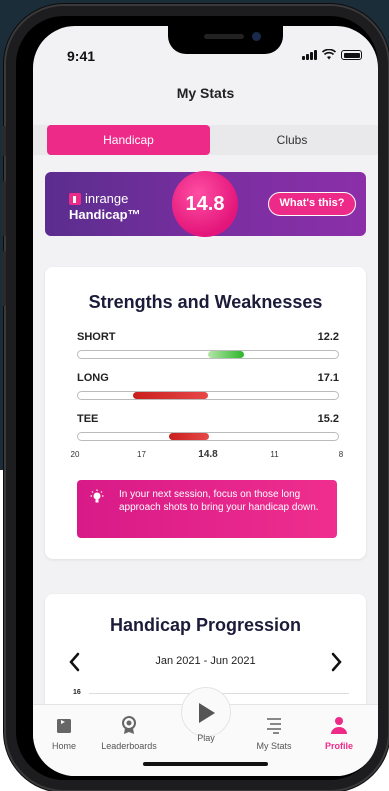 The image size is (389, 791). Describe the element at coordinates (205, 93) in the screenshot. I see `page-title: My Stats` at that location.